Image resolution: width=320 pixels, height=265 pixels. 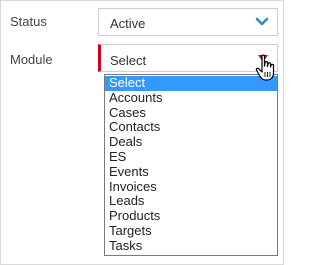 I want to click on status-select-value: Active, so click(x=128, y=23).